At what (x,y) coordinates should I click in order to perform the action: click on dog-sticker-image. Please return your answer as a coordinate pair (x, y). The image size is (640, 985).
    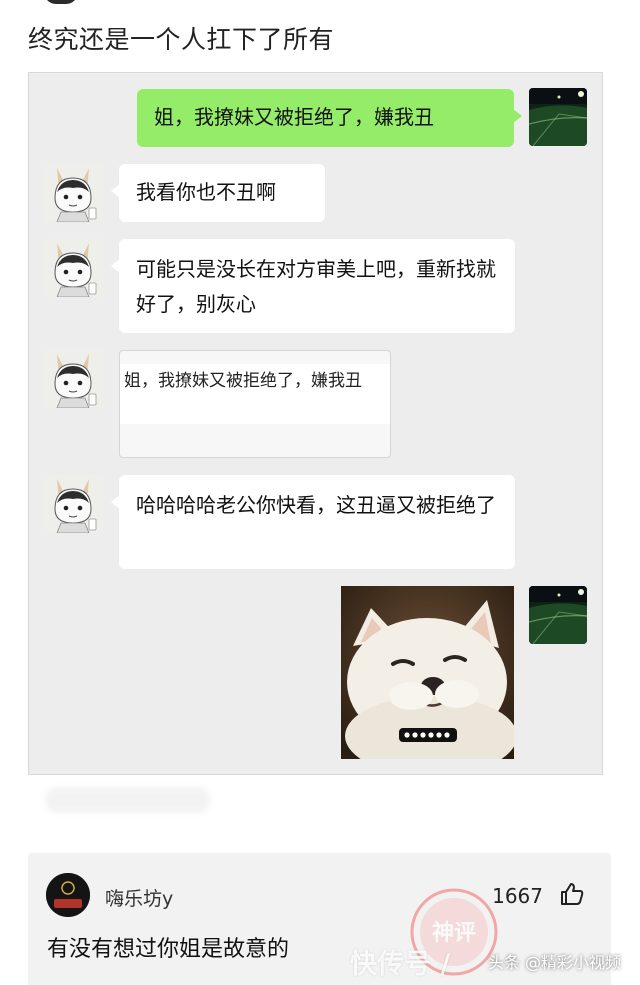
    Looking at the image, I should click on (427, 672).